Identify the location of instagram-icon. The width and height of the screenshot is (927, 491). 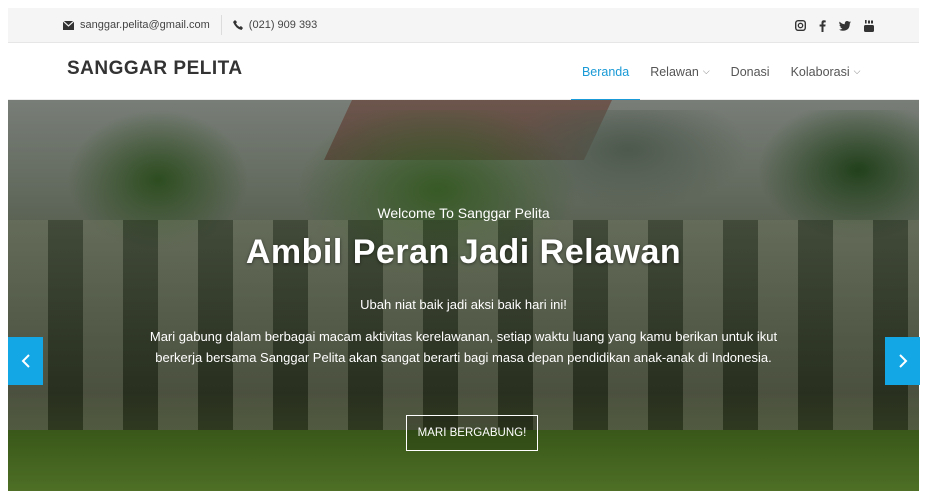
(800, 26).